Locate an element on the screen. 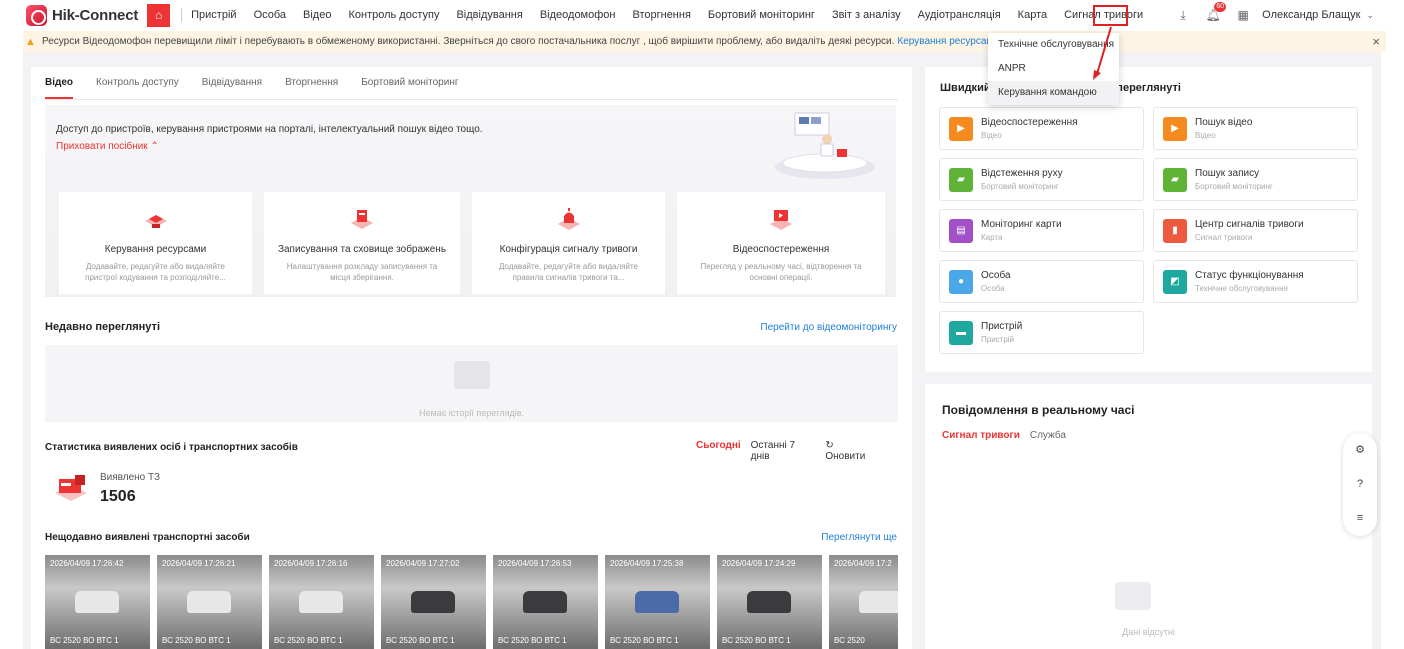 The image size is (1404, 649). realtime-tabs: Сигнал тривоги Служба is located at coordinates (1004, 435).